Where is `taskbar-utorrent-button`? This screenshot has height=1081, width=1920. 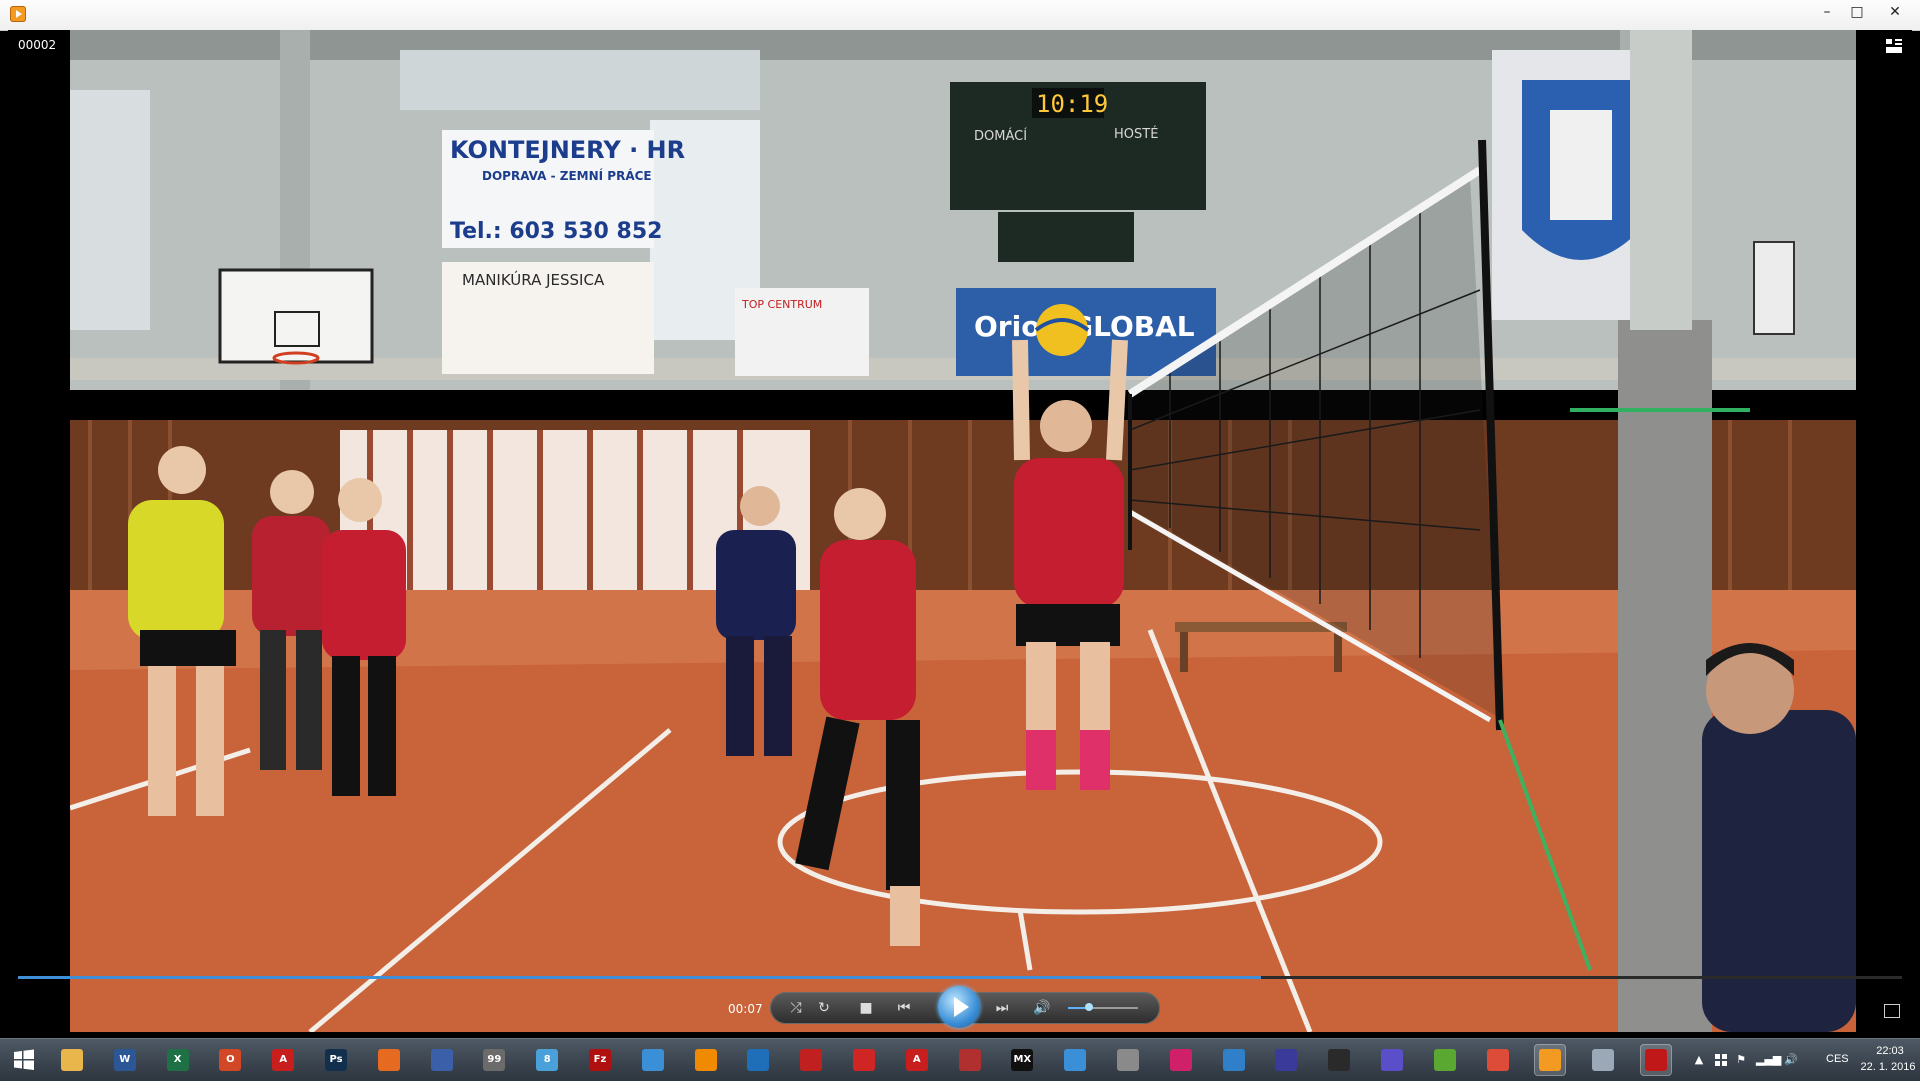 taskbar-utorrent-button is located at coordinates (1445, 1060).